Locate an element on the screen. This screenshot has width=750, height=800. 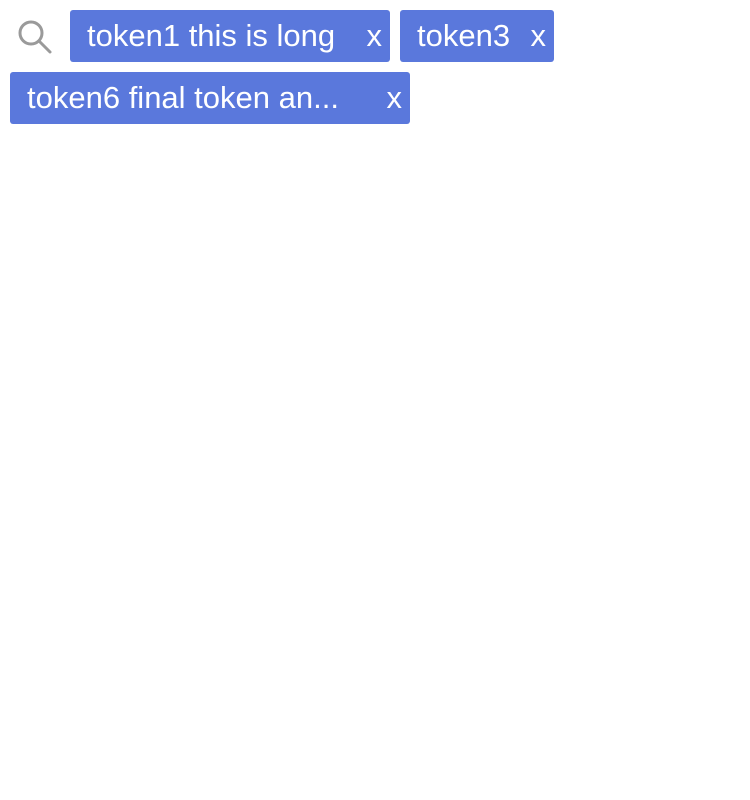
token-label: token3 is located at coordinates (464, 35).